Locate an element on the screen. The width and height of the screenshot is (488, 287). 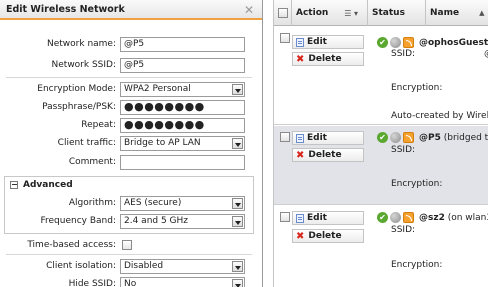
frequency-band-label: Frequency Band: is located at coordinates (78, 221).